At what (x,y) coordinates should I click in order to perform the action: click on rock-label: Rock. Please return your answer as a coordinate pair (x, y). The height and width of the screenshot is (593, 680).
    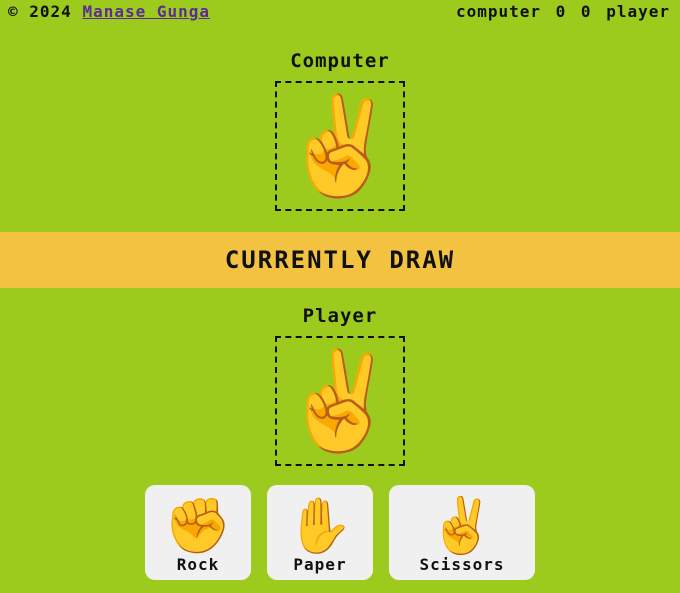
    Looking at the image, I should click on (198, 564).